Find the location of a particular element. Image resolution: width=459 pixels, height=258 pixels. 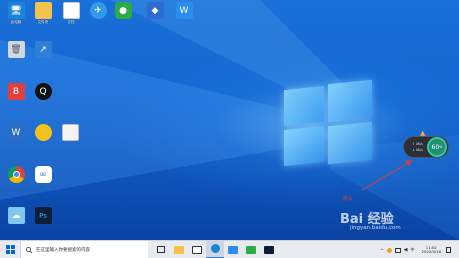

desktop-icon-feather-app: ✈ is located at coordinates (98, 11).